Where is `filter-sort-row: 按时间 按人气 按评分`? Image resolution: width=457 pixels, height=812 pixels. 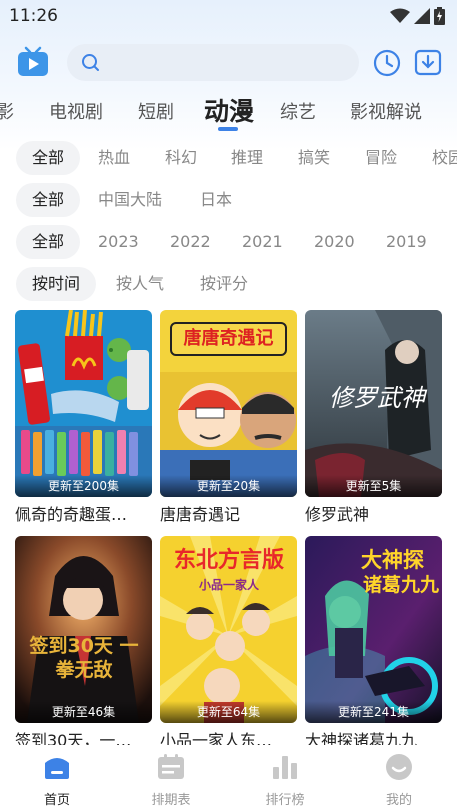
filter-sort-row: 按时间 按人气 按评分 is located at coordinates (228, 284).